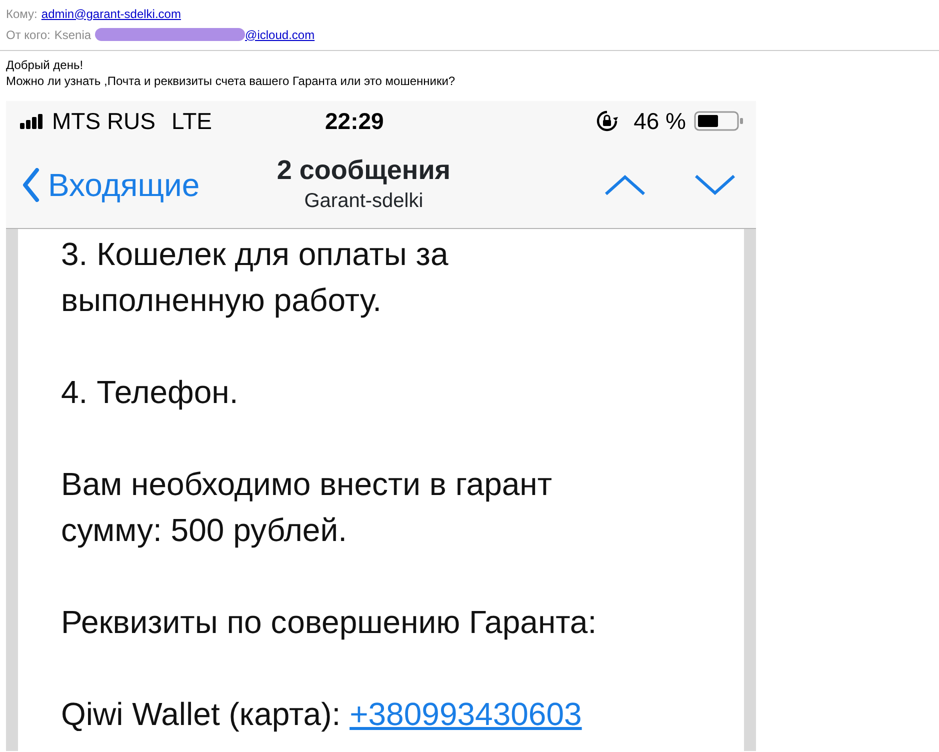  Describe the element at coordinates (31, 185) in the screenshot. I see `chevron-left-icon` at that location.